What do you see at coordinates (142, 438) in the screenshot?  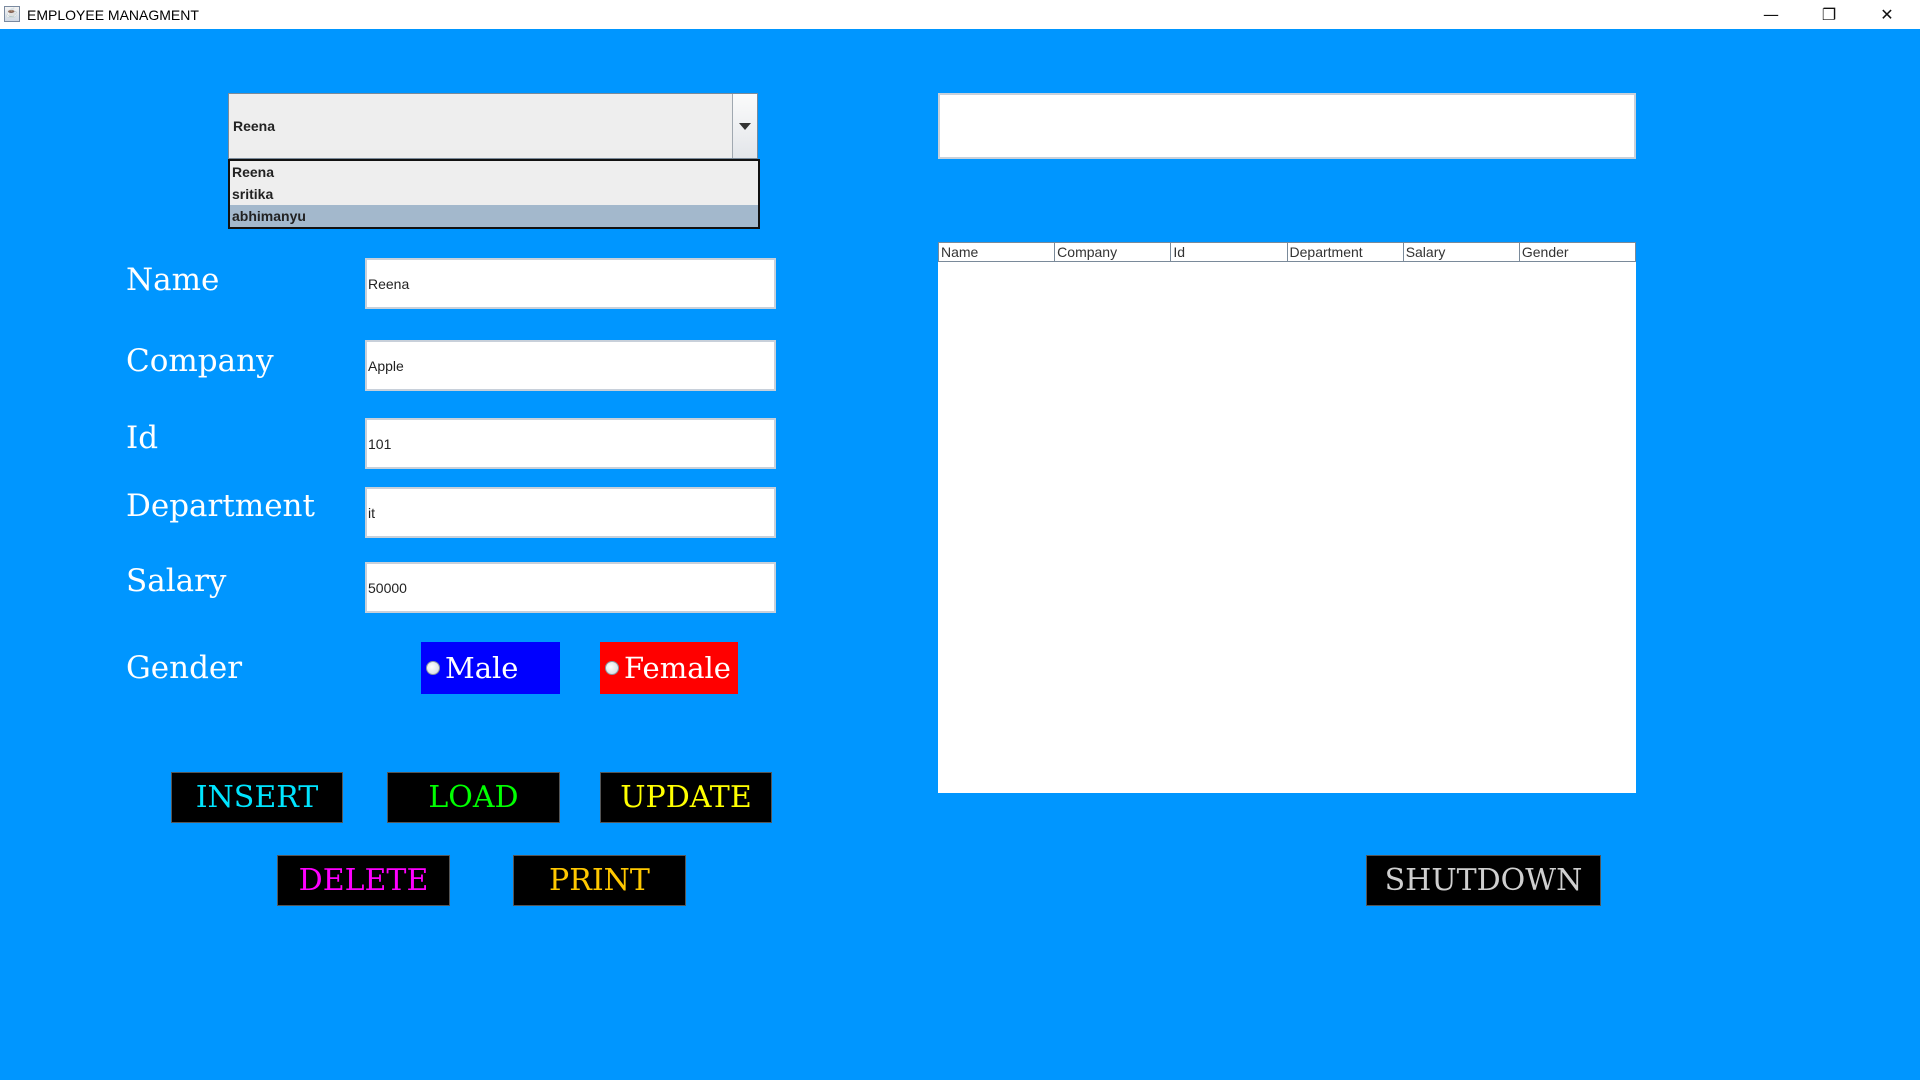 I see `id-label: Id` at bounding box center [142, 438].